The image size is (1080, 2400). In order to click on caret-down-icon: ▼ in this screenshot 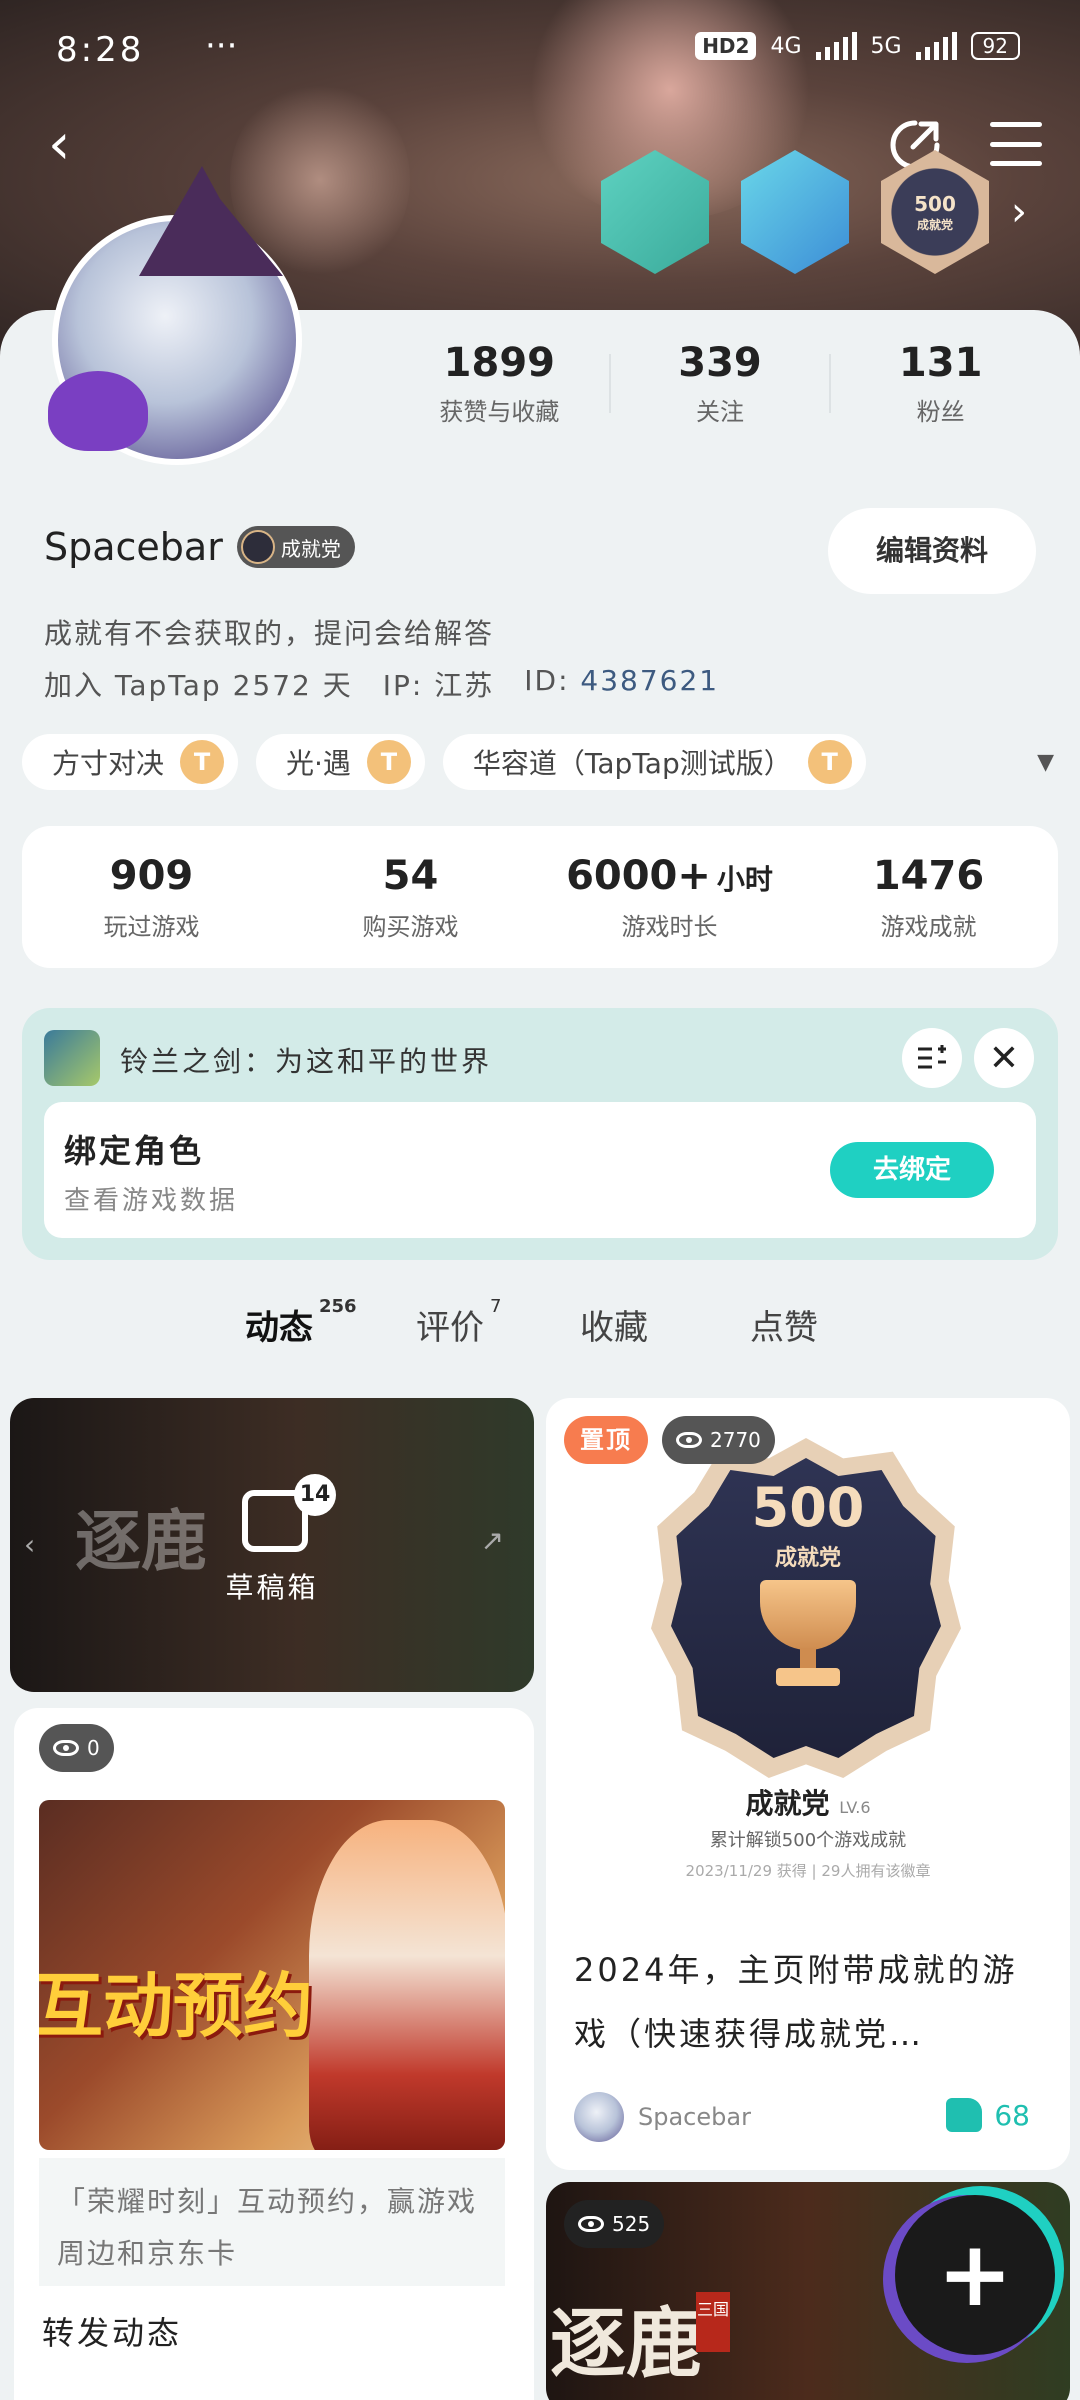, I will do `click(1045, 762)`.